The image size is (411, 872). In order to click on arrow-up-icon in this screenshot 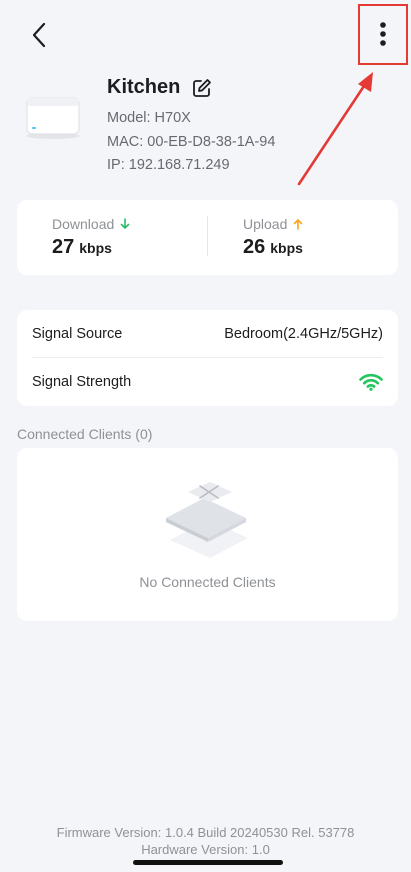, I will do `click(298, 224)`.